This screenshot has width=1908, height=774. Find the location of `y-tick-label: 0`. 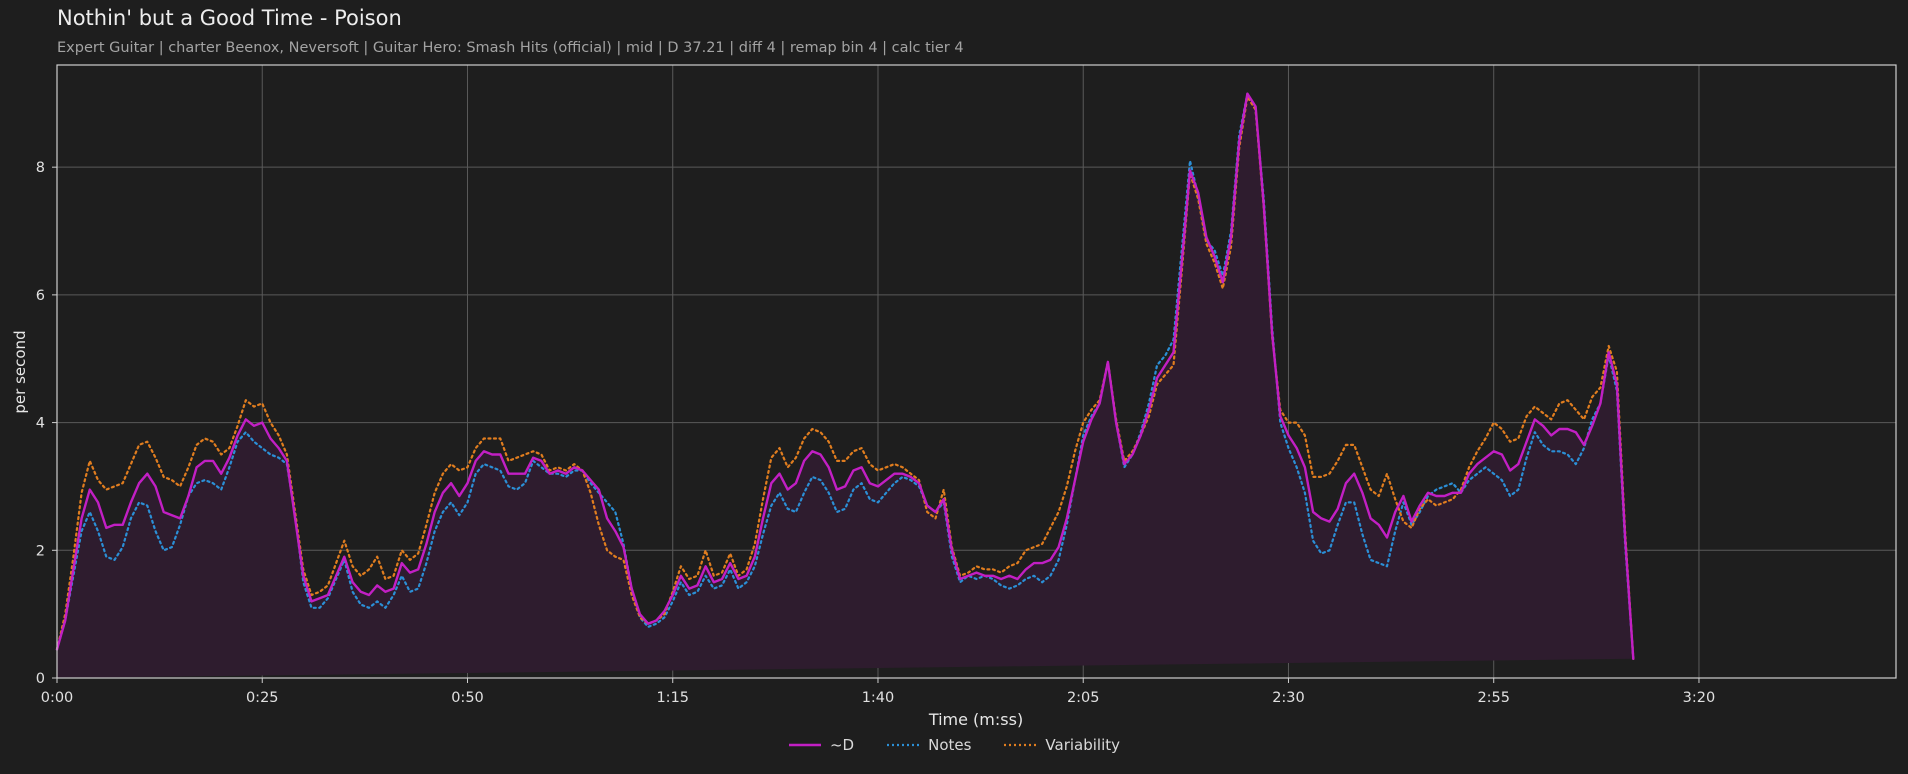

y-tick-label: 0 is located at coordinates (40, 679).